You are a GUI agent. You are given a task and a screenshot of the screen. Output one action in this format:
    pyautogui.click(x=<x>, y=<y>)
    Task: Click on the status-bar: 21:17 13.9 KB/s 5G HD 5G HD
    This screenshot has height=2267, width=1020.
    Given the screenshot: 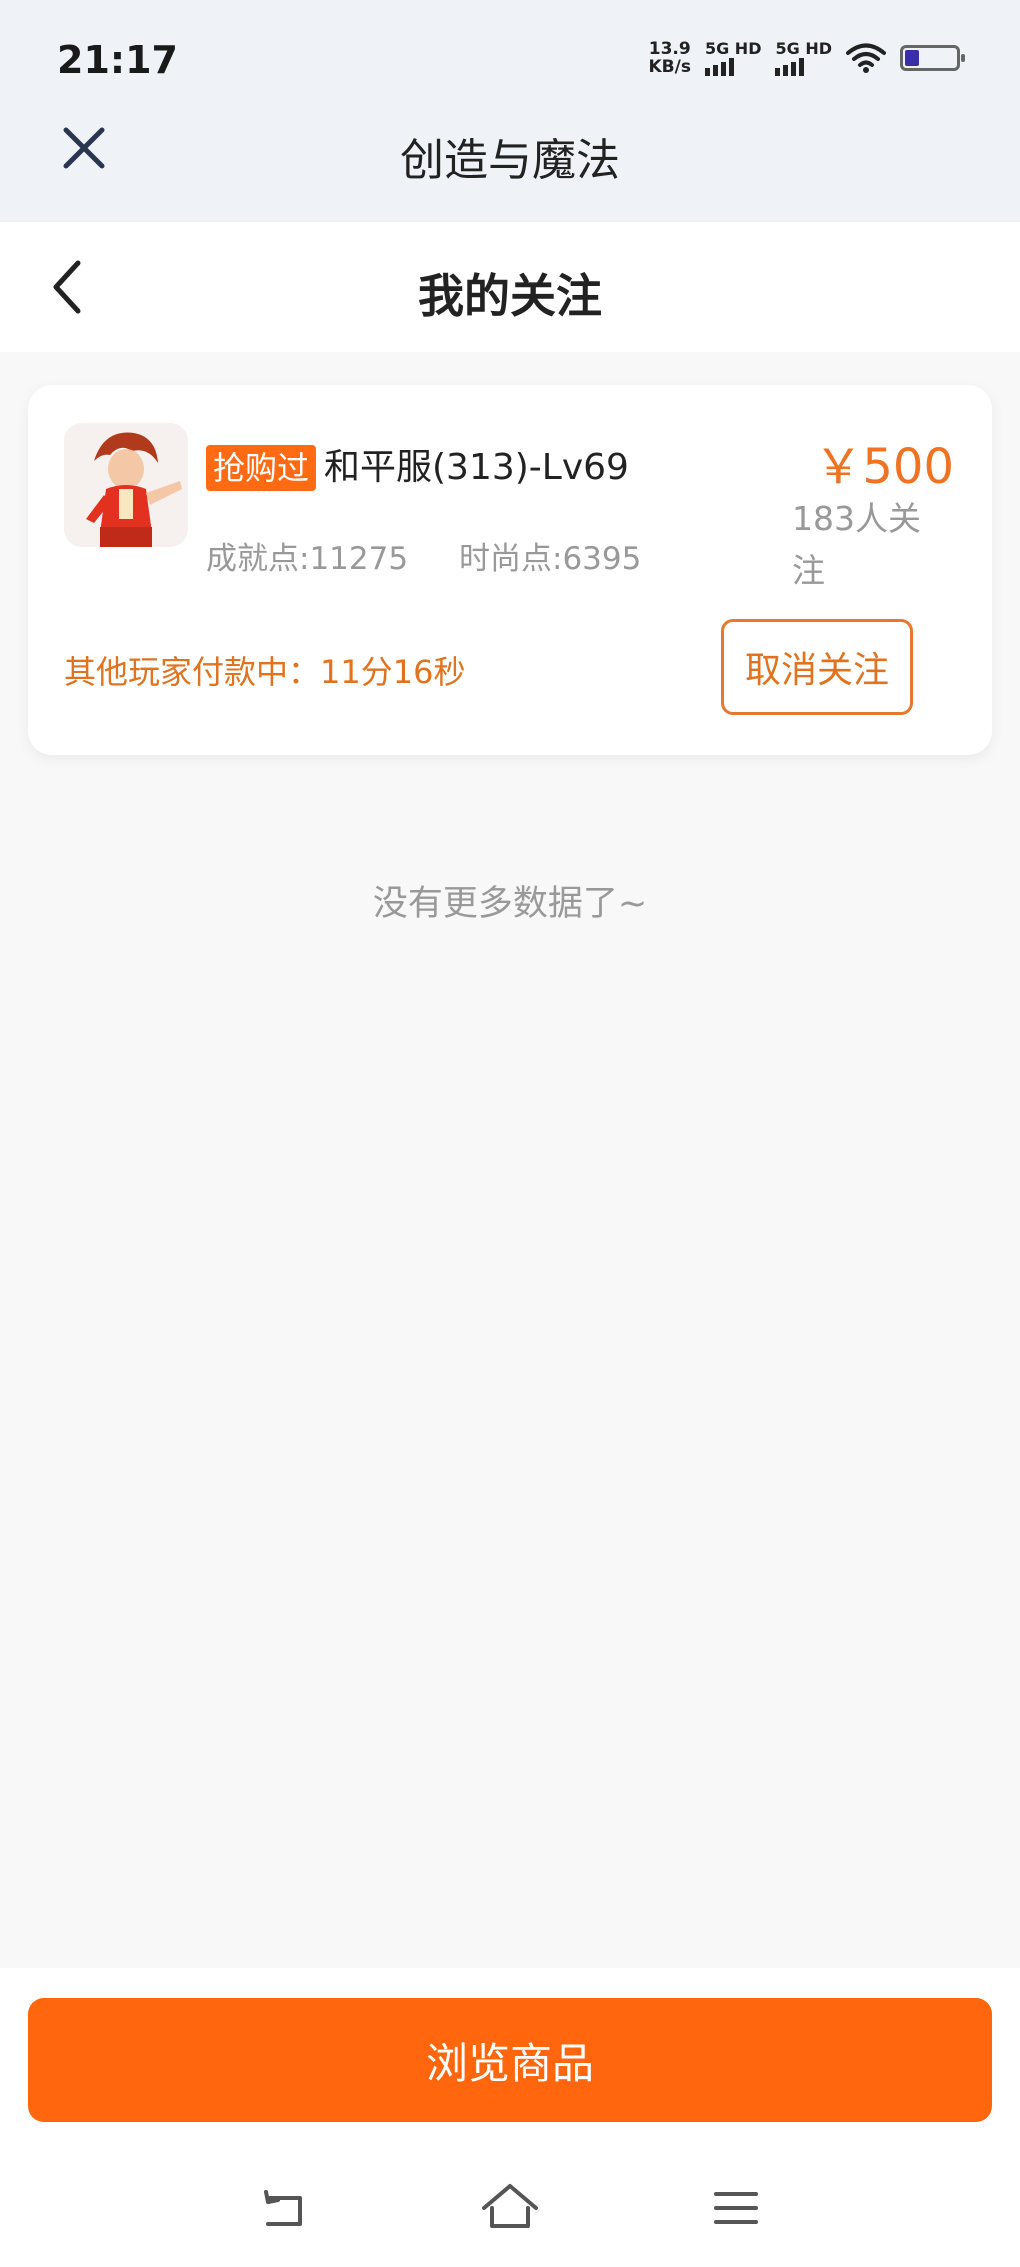 What is the action you would take?
    pyautogui.click(x=510, y=55)
    